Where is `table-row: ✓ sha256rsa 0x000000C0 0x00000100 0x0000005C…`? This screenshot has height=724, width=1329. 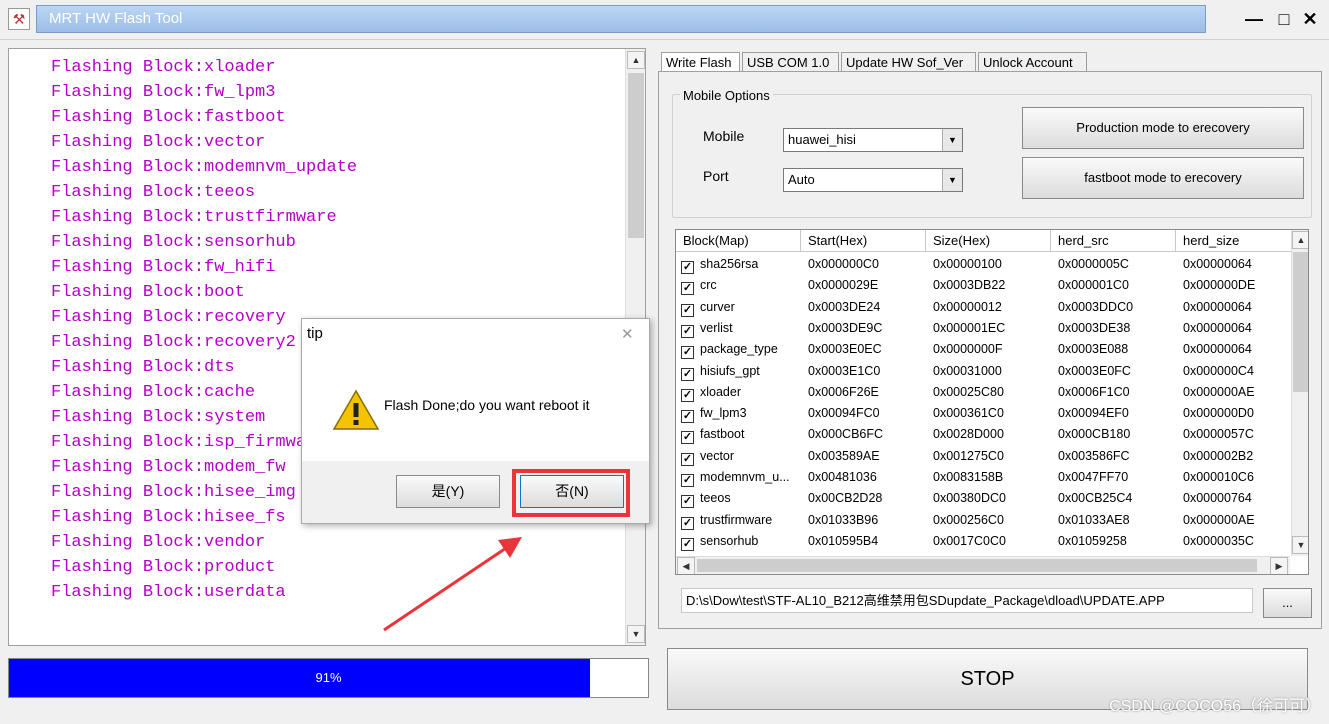
table-row: ✓ sha256rsa 0x000000C0 0x00000100 0x0000005C… is located at coordinates (983, 264).